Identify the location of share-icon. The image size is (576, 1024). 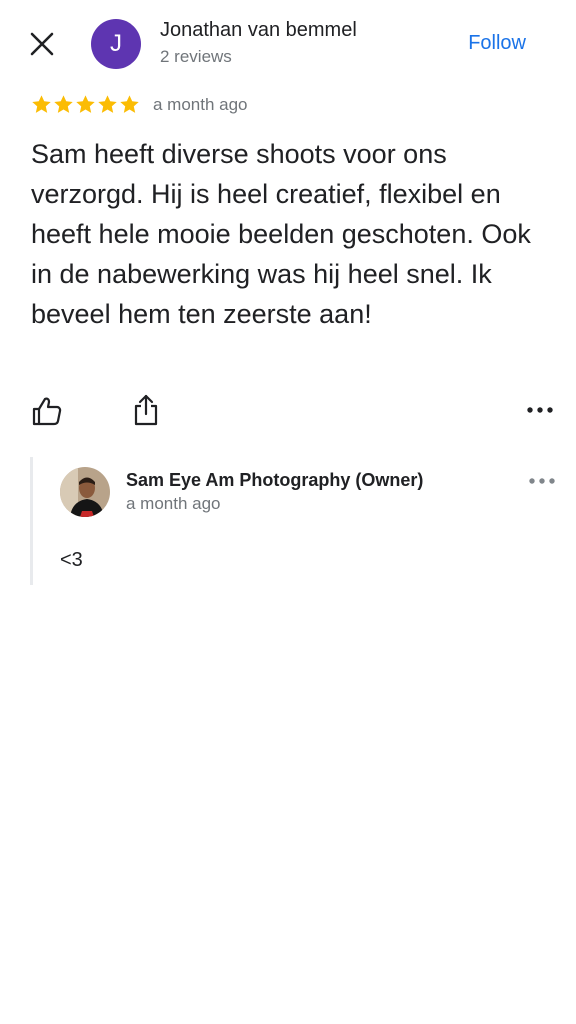
(146, 410).